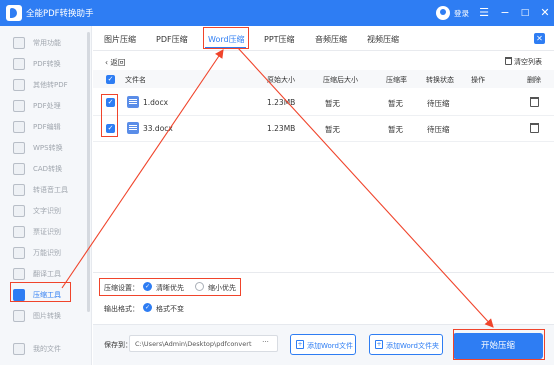 This screenshot has width=554, height=365. What do you see at coordinates (323, 129) in the screenshot?
I see `table-row: ✓ 33.docx 1.23MB 暂无 暂无 待压缩` at bounding box center [323, 129].